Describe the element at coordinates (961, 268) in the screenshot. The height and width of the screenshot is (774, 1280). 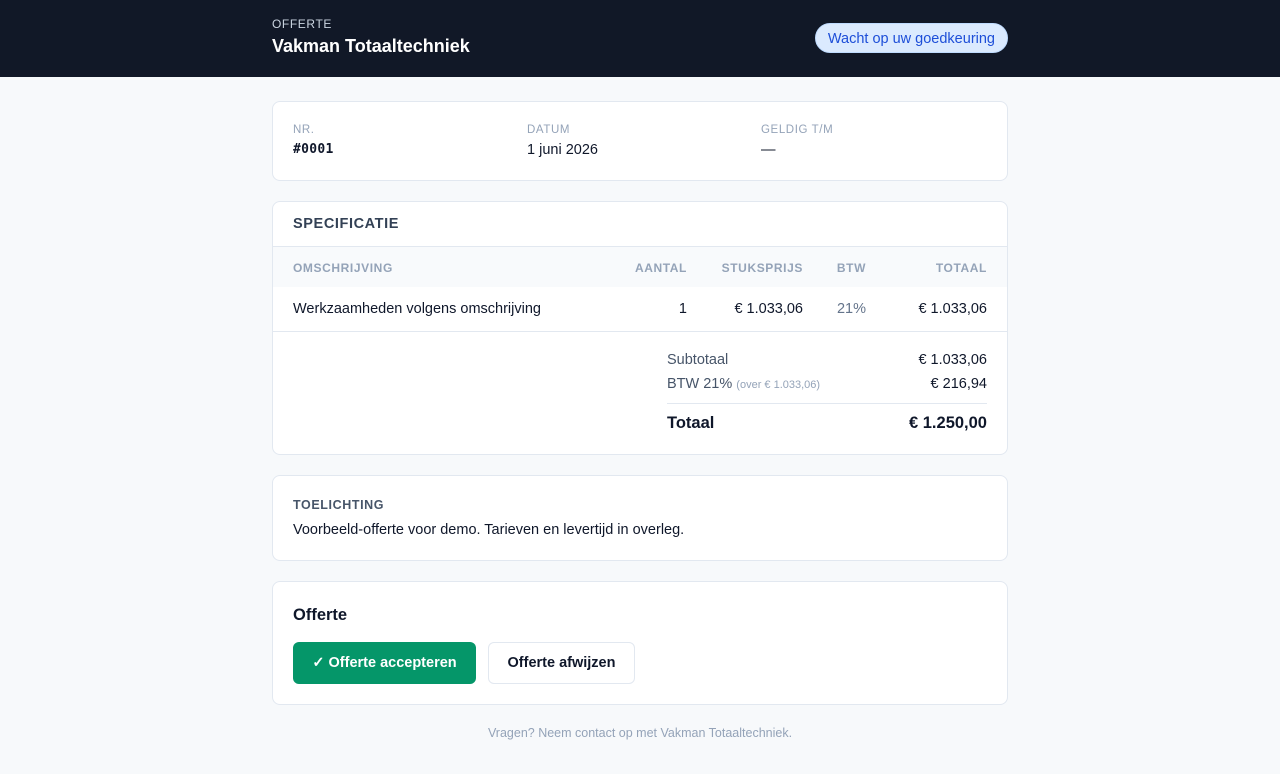
I see `column-total: TOTAAL` at that location.